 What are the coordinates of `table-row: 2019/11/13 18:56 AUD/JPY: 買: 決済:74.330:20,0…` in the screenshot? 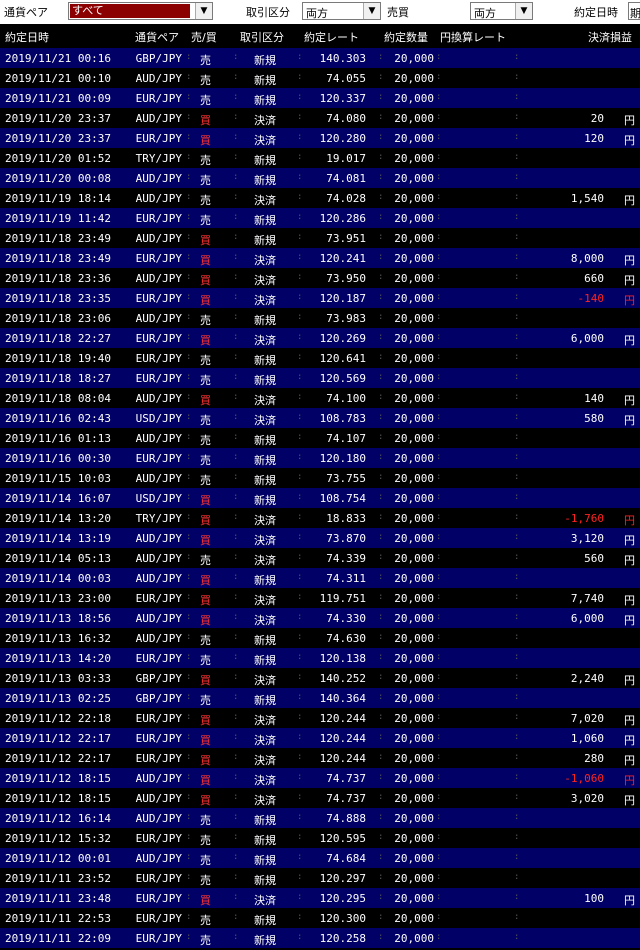 It's located at (320, 618).